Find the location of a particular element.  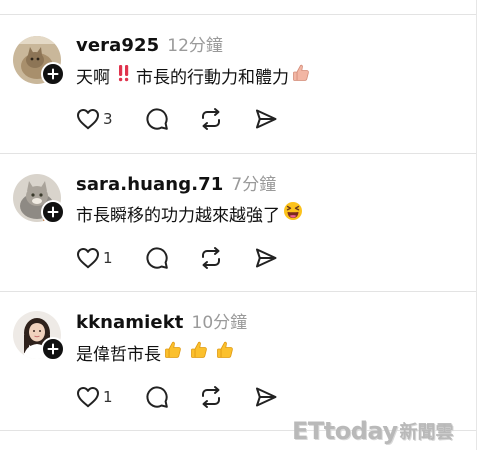

like-count: 3 is located at coordinates (108, 119).